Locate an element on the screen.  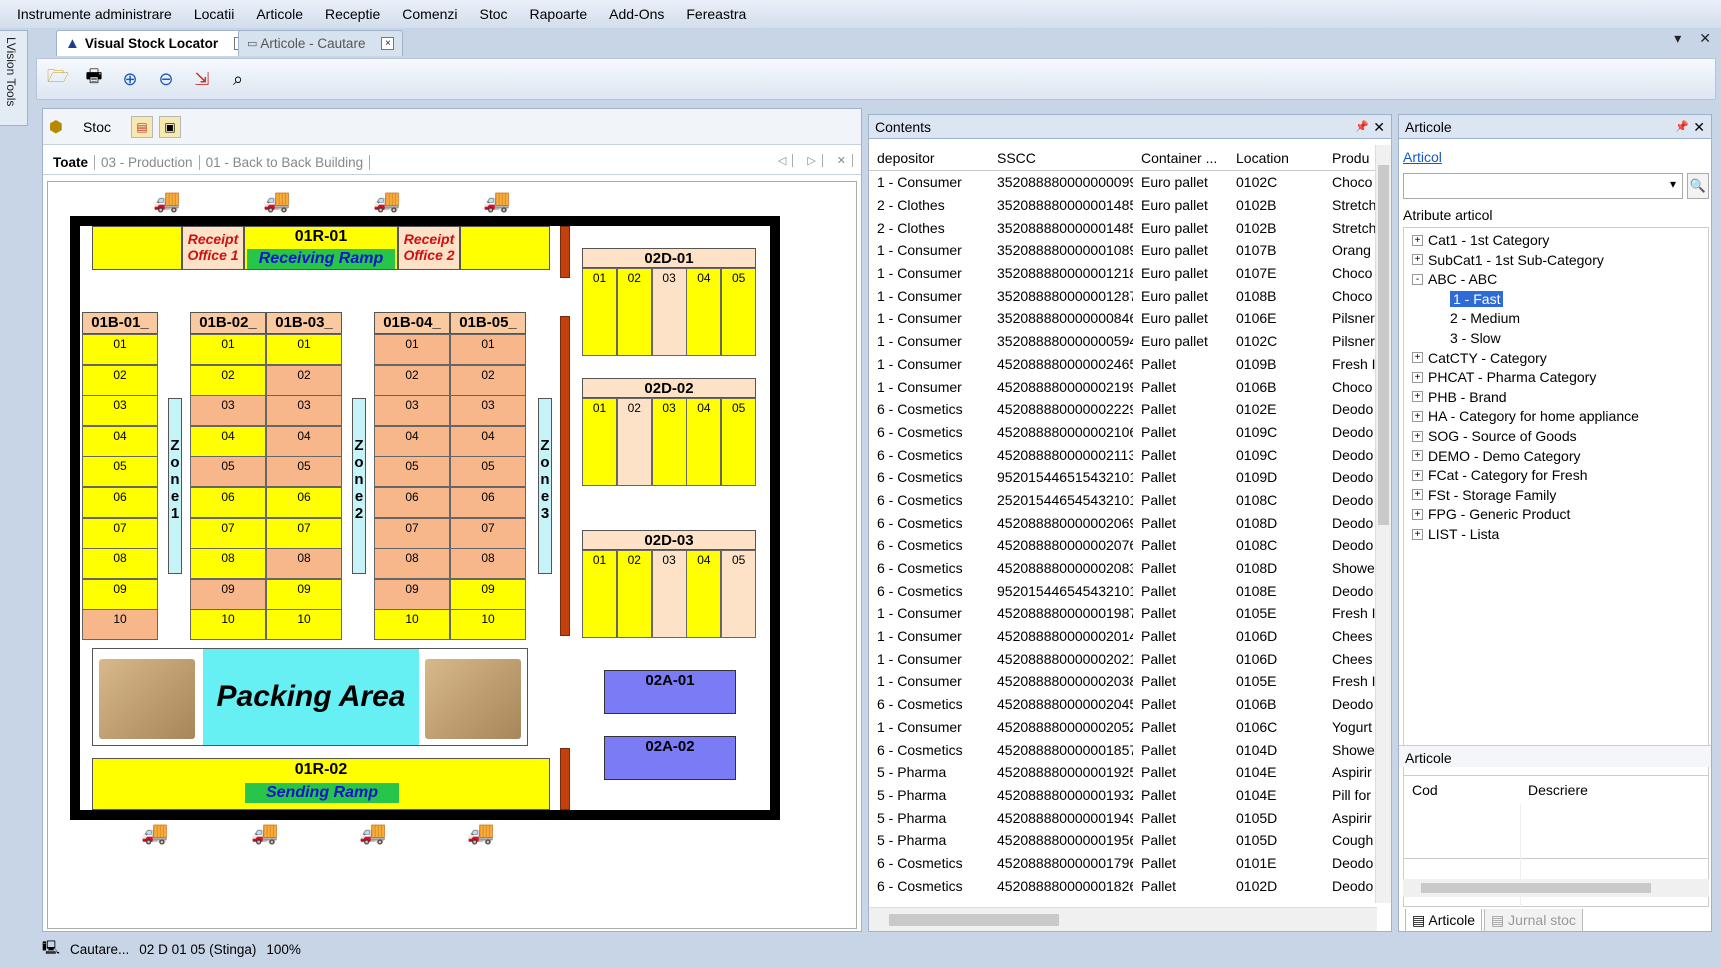
vertical-scrollbar is located at coordinates (1383, 524).